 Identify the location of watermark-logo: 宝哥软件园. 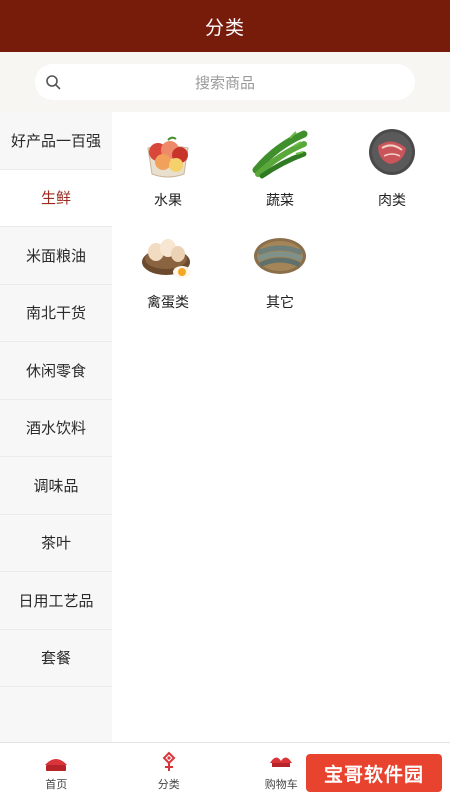
(374, 773).